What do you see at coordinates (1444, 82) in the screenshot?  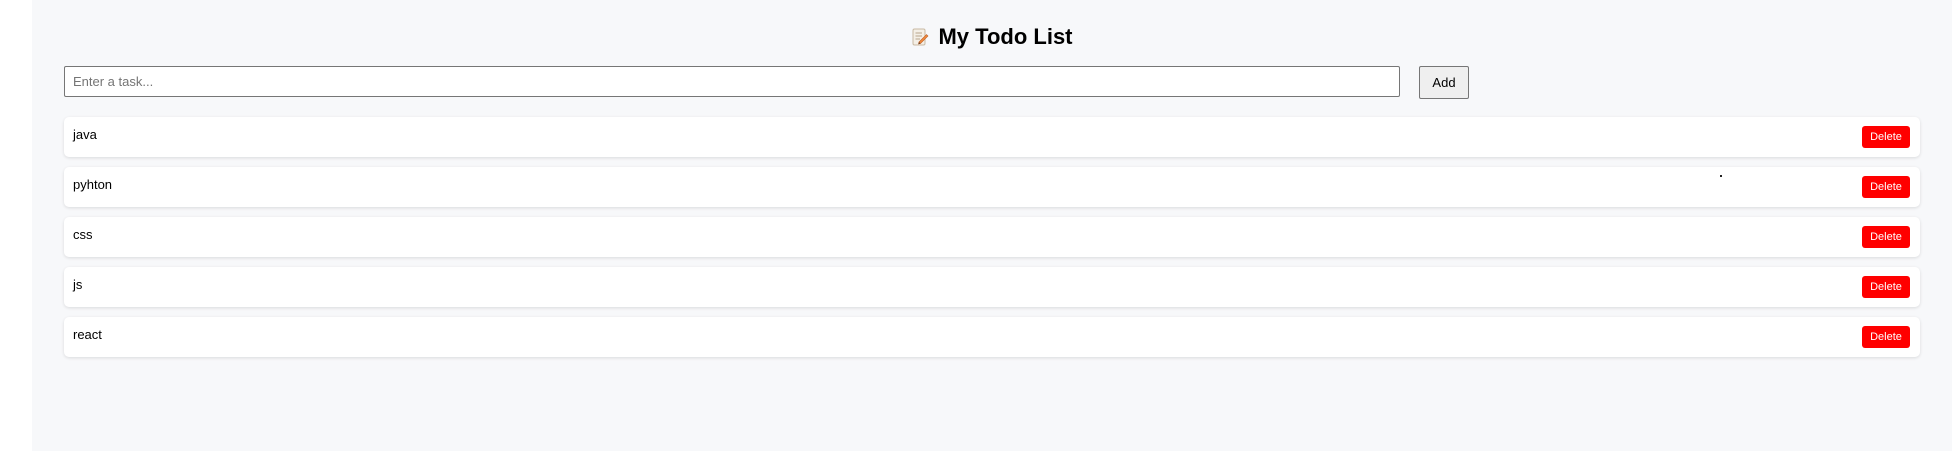 I see `add-button: Add` at bounding box center [1444, 82].